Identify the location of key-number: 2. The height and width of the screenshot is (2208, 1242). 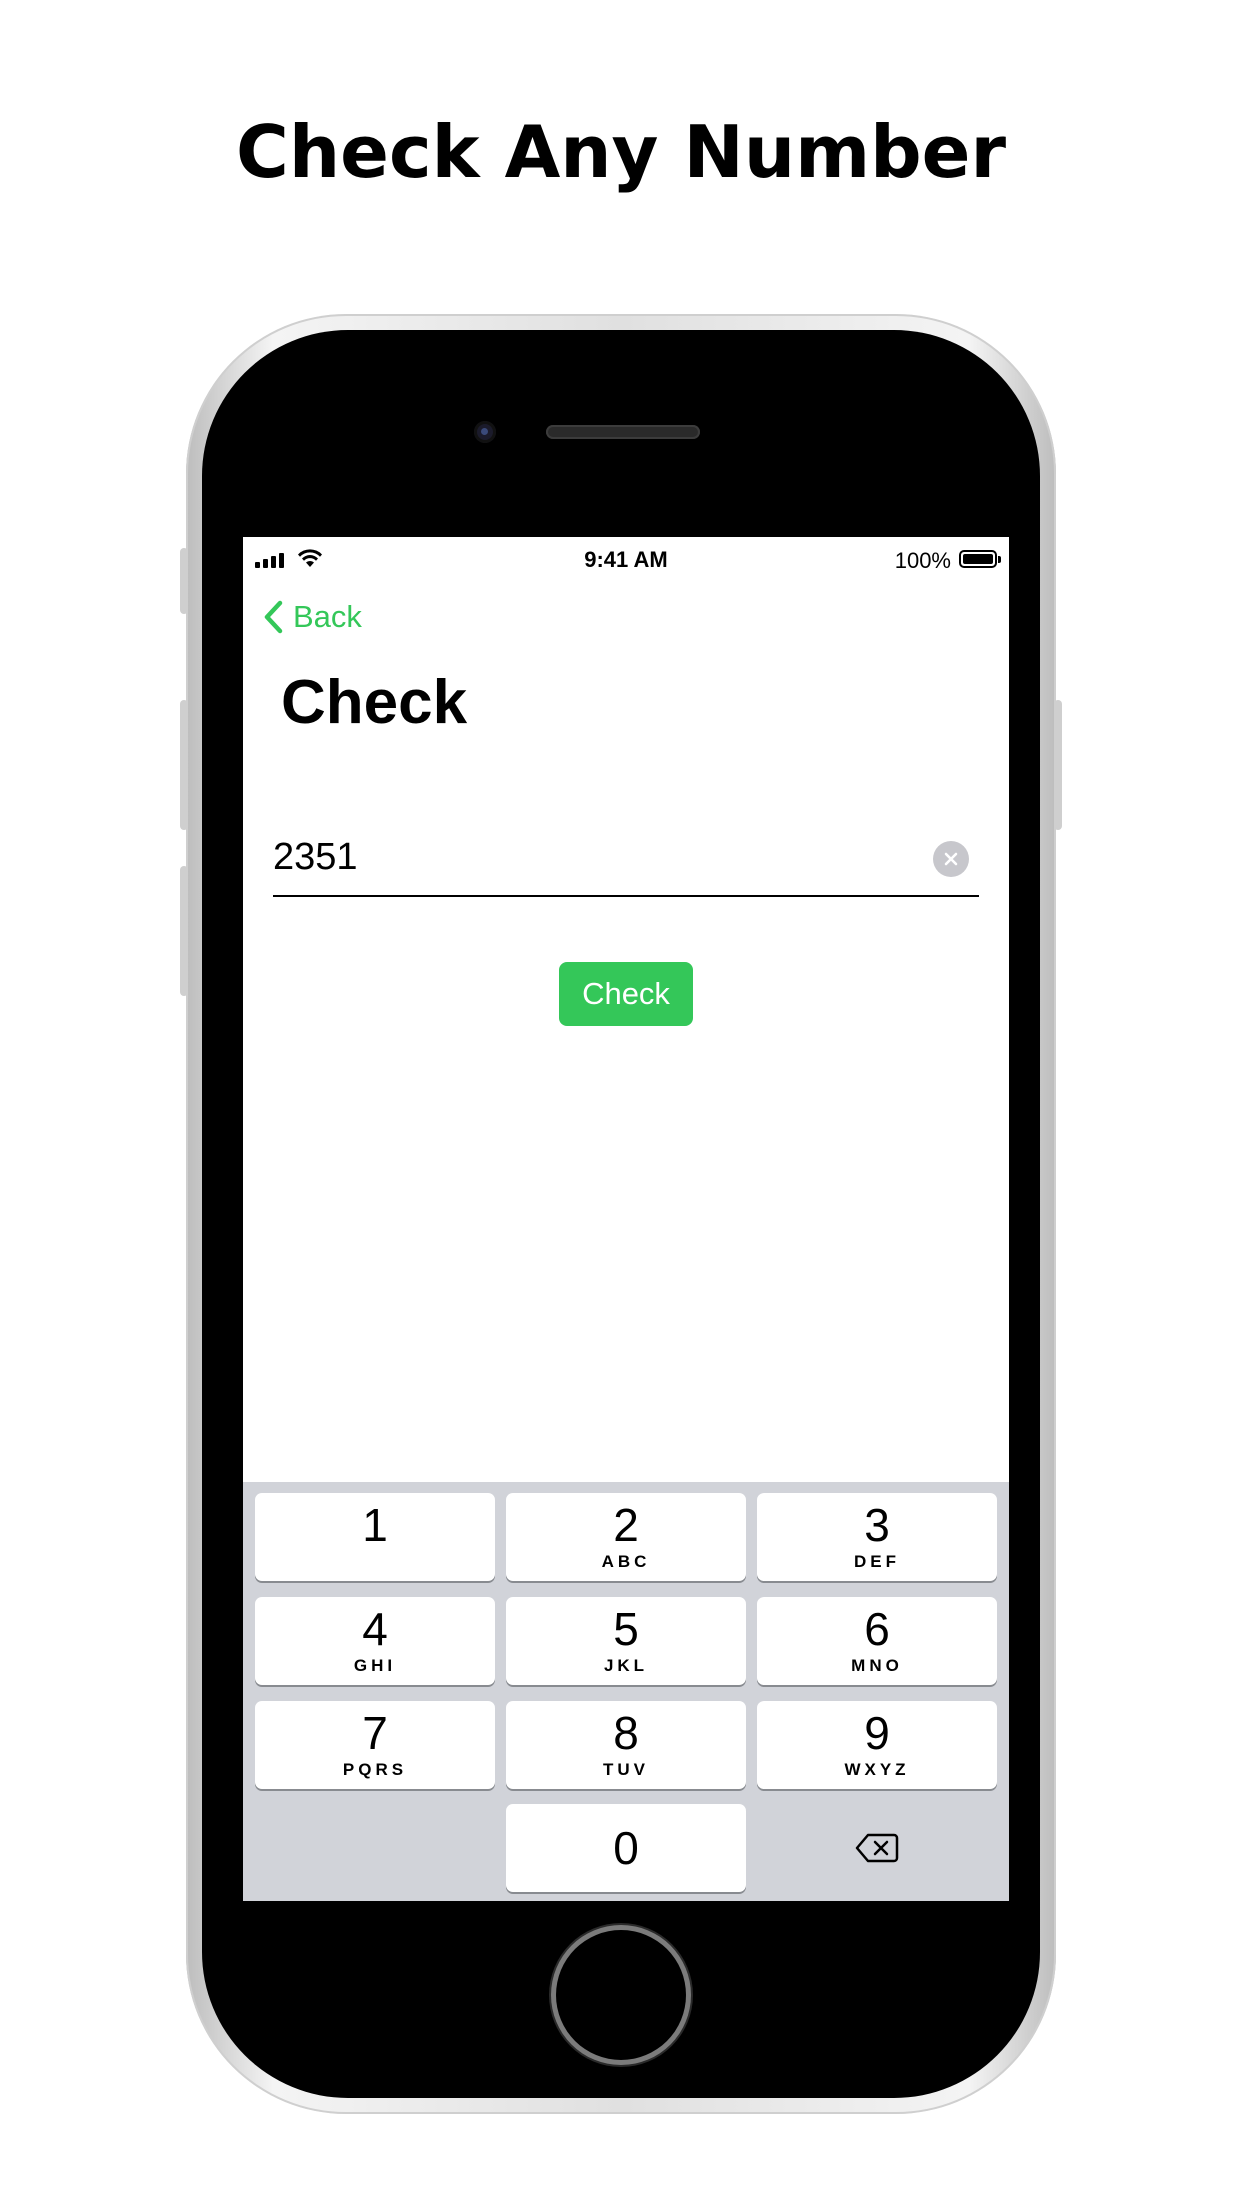
(626, 1525).